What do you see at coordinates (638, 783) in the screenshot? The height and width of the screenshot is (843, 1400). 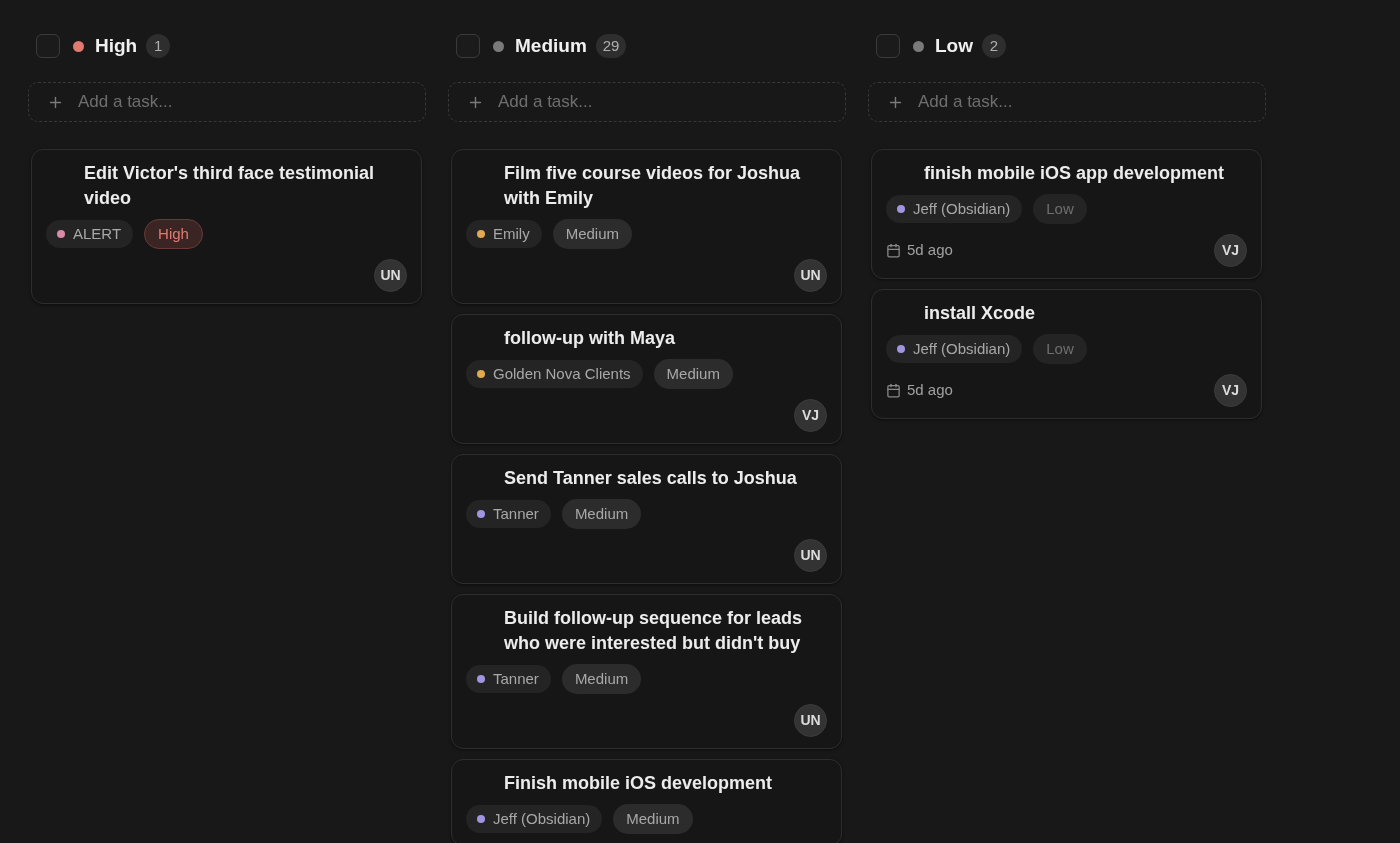 I see `task-title: Finish mobile iOS development` at bounding box center [638, 783].